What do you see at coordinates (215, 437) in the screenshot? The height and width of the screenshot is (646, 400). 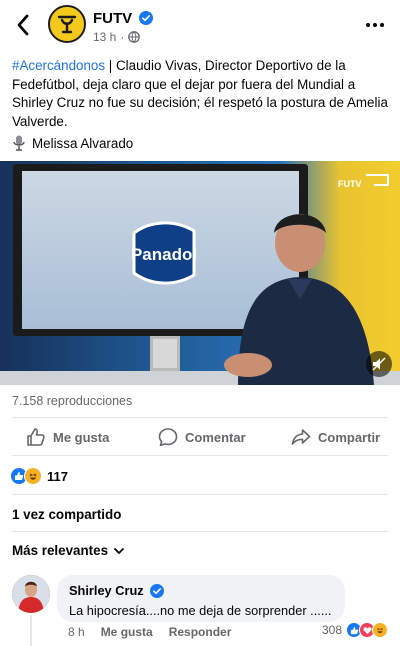 I see `comment-label: Comentar` at bounding box center [215, 437].